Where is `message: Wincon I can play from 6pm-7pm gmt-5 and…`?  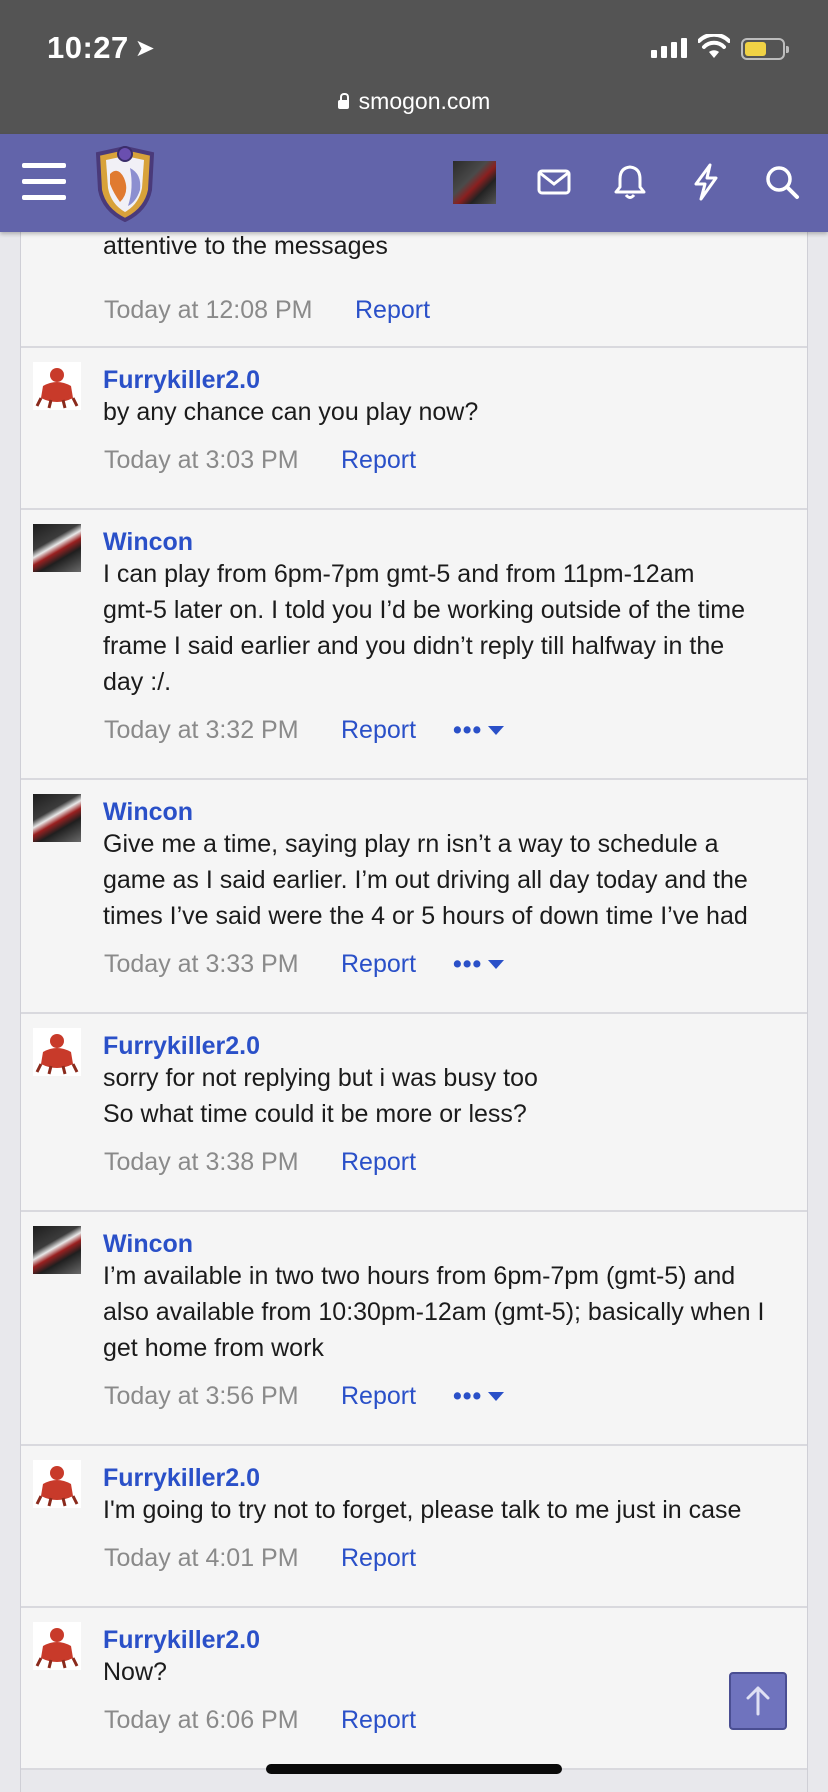
message: Wincon I can play from 6pm-7pm gmt-5 and… is located at coordinates (414, 645).